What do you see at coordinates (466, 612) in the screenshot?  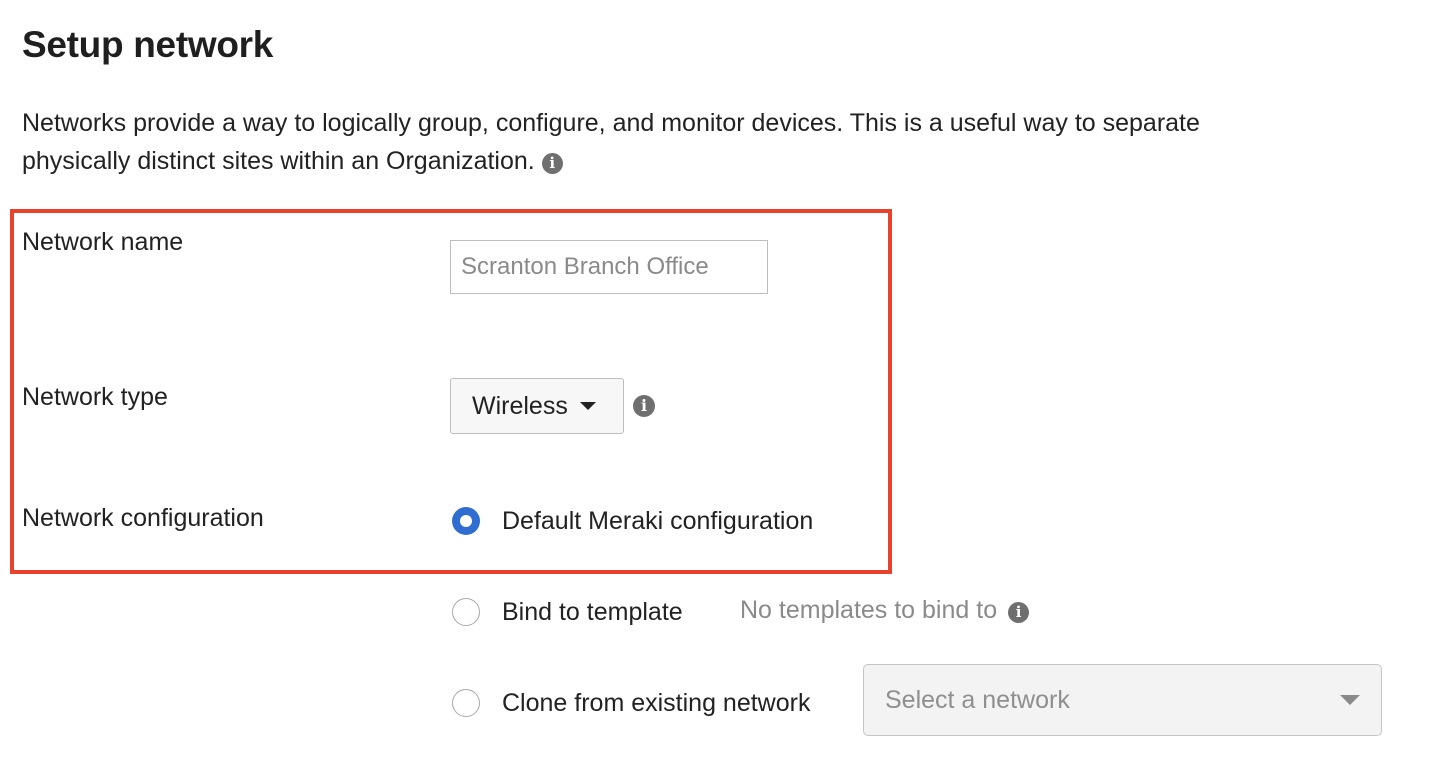 I see `bind-template-radio` at bounding box center [466, 612].